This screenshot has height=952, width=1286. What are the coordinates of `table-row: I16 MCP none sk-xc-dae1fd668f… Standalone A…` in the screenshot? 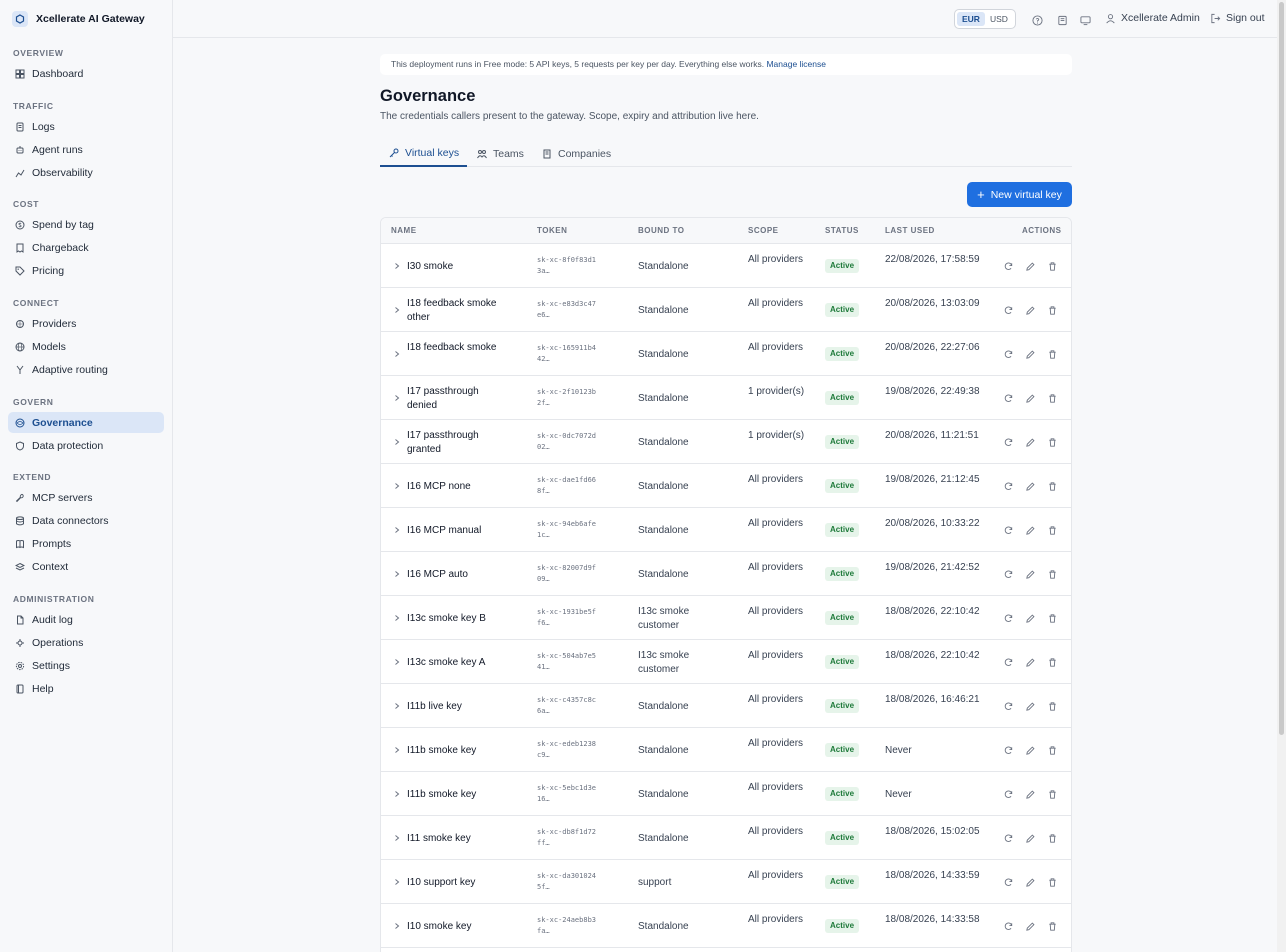 It's located at (726, 486).